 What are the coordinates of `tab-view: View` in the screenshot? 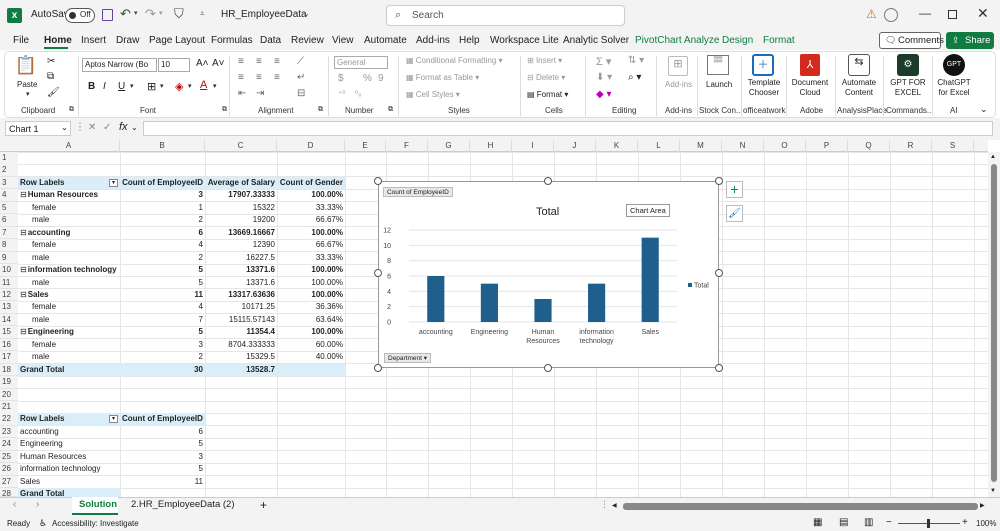 It's located at (343, 40).